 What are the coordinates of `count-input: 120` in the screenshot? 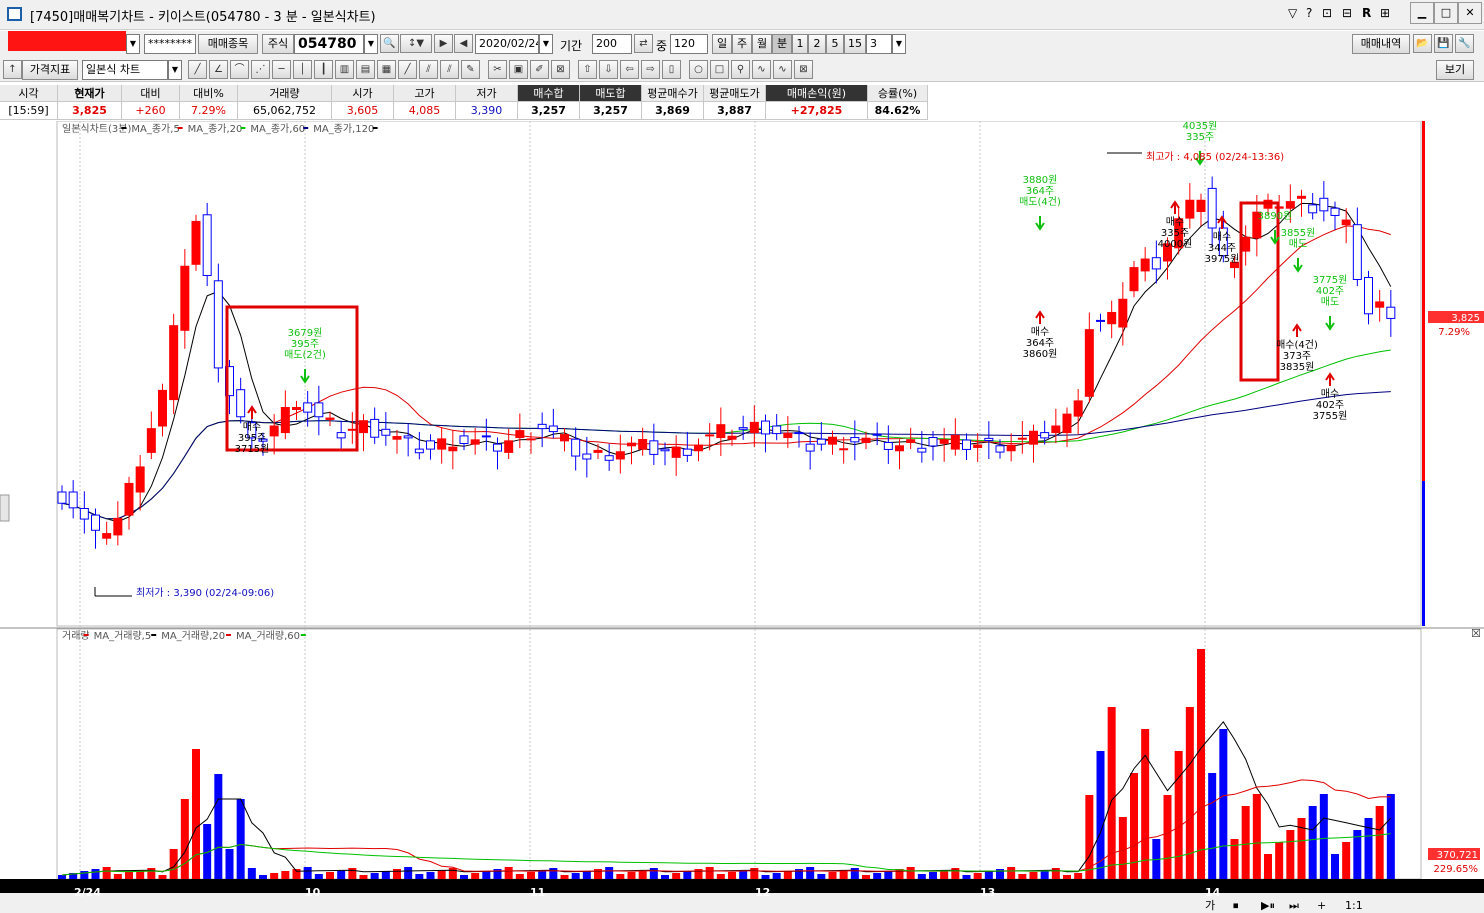 It's located at (689, 44).